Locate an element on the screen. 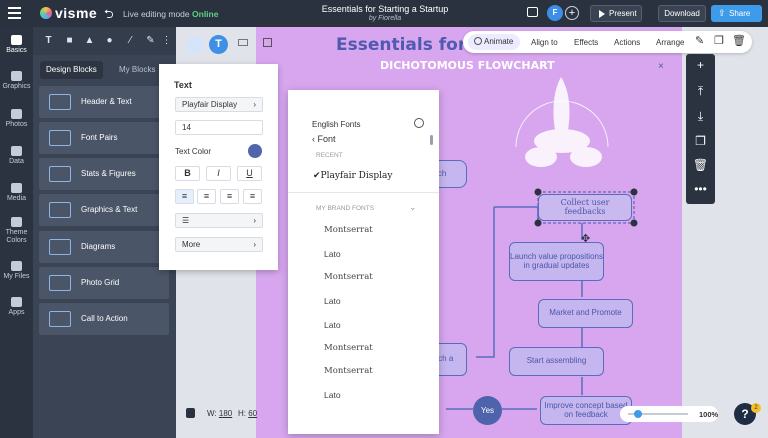  font-select: Playfair Display › is located at coordinates (219, 104).